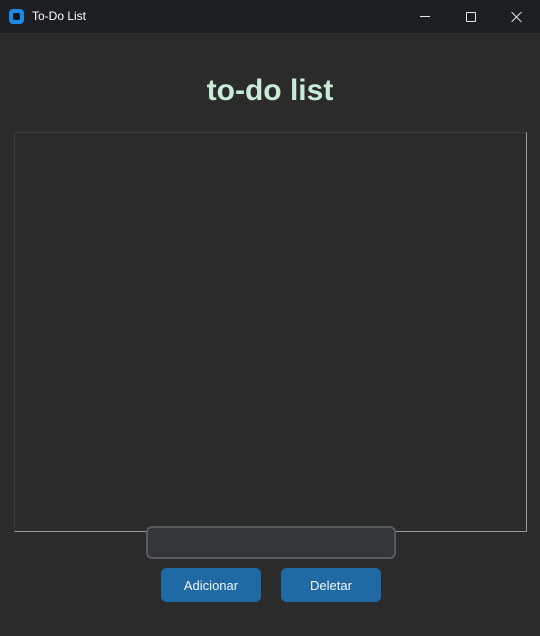 This screenshot has height=636, width=540. Describe the element at coordinates (211, 585) in the screenshot. I see `add-button: Adicionar` at that location.